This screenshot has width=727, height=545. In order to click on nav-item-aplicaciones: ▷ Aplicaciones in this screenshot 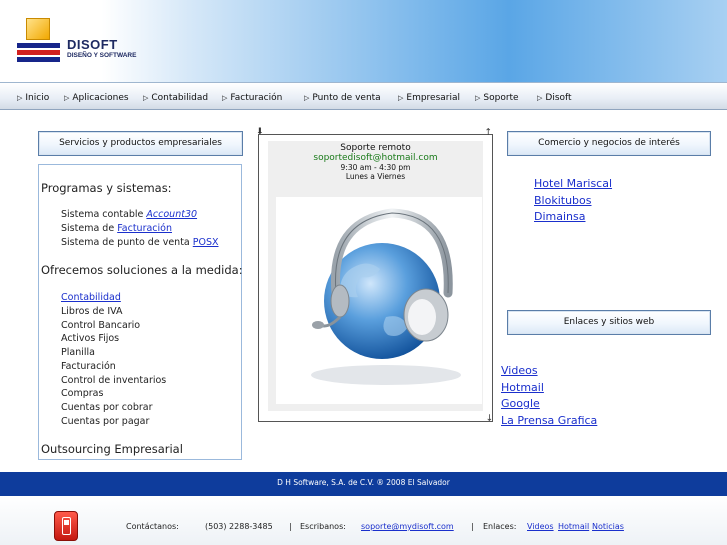, I will do `click(96, 98)`.